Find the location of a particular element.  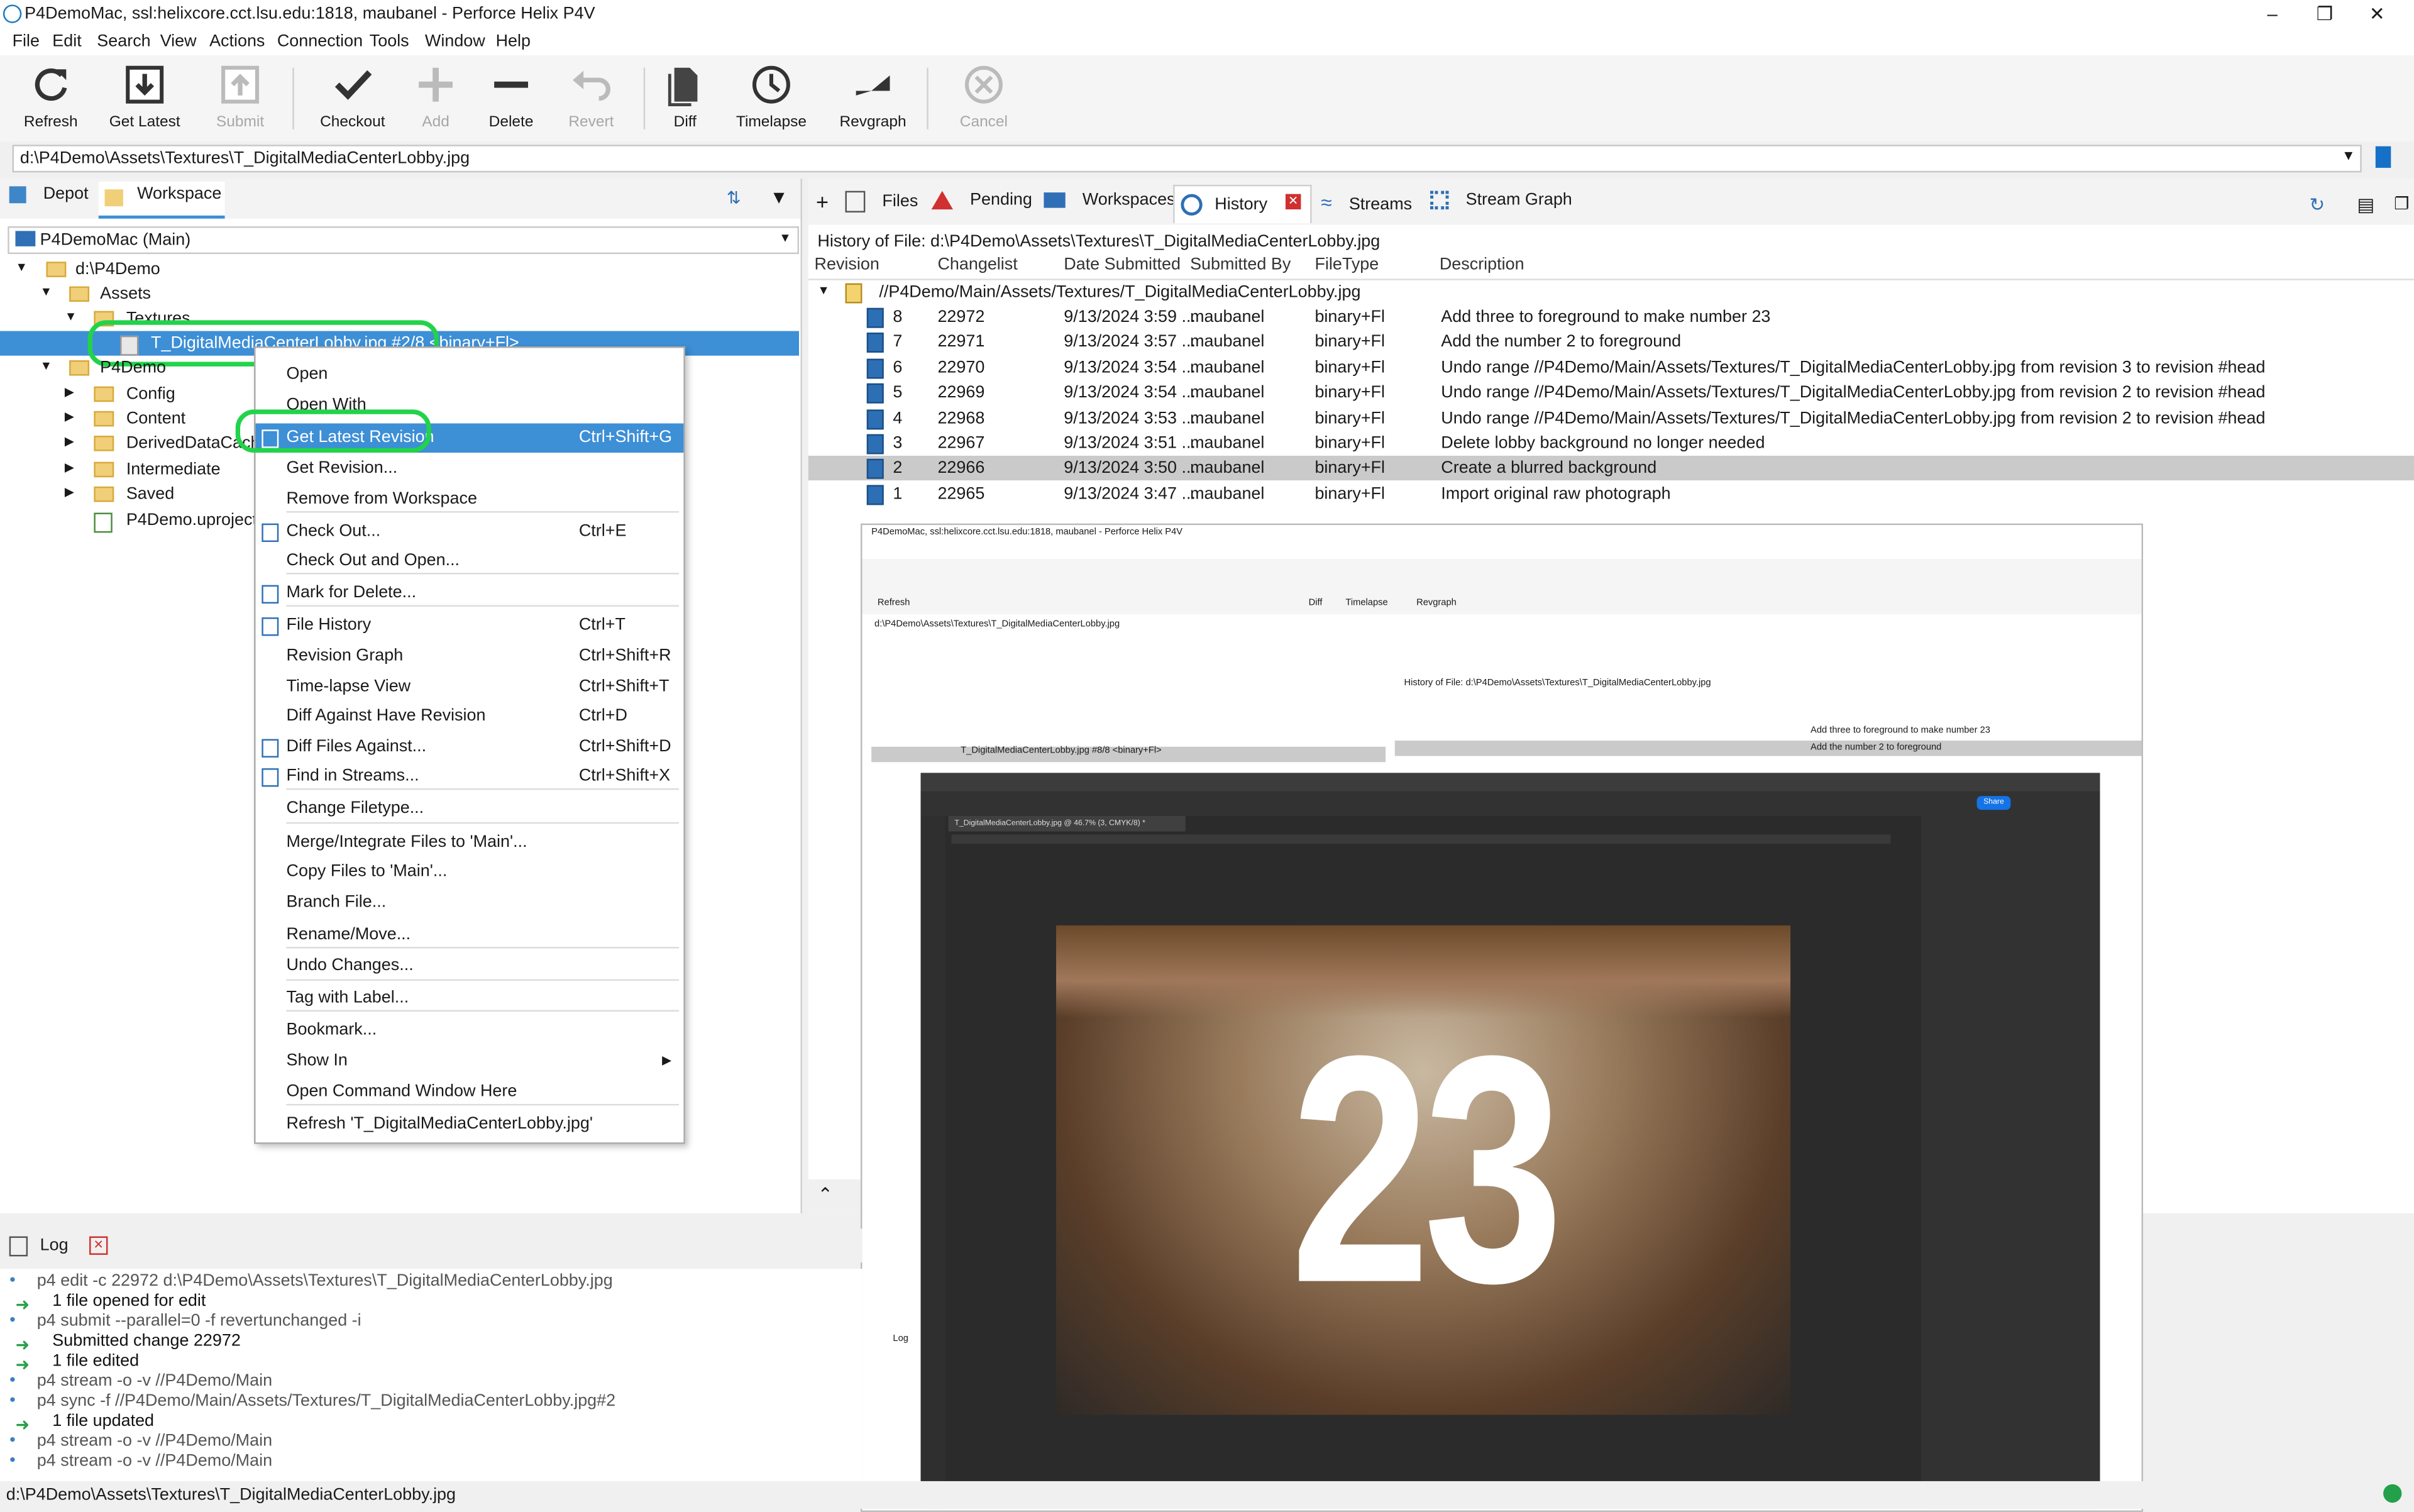

sort-icon: ⇅ is located at coordinates (734, 197).